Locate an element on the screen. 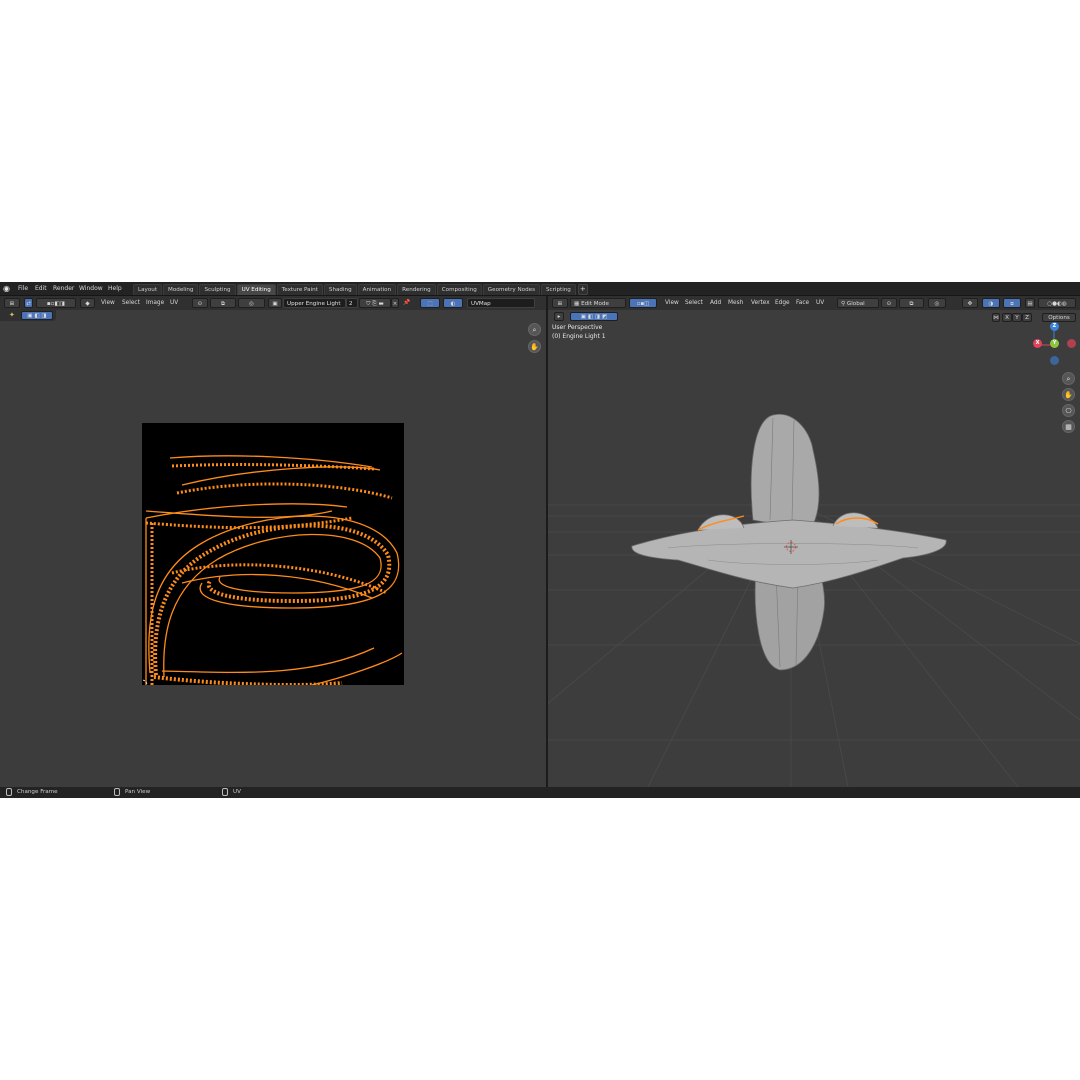 Image resolution: width=1080 pixels, height=1080 pixels. status-right-label: UV is located at coordinates (237, 792).